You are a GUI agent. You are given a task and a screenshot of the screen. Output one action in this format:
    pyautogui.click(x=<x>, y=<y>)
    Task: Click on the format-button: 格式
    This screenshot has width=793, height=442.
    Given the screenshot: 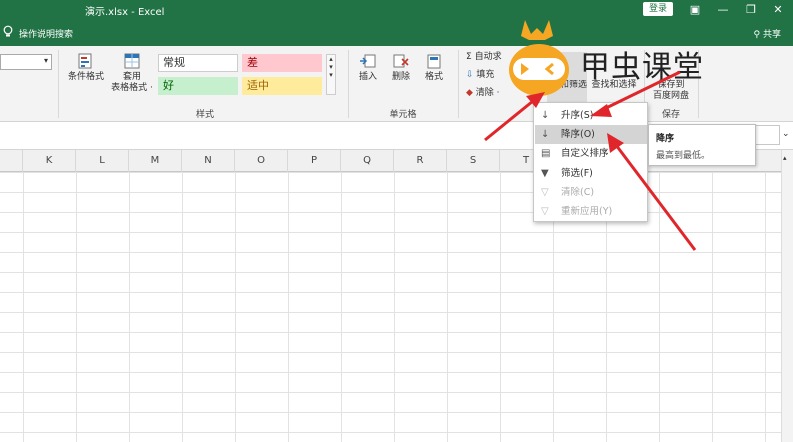 What is the action you would take?
    pyautogui.click(x=434, y=67)
    